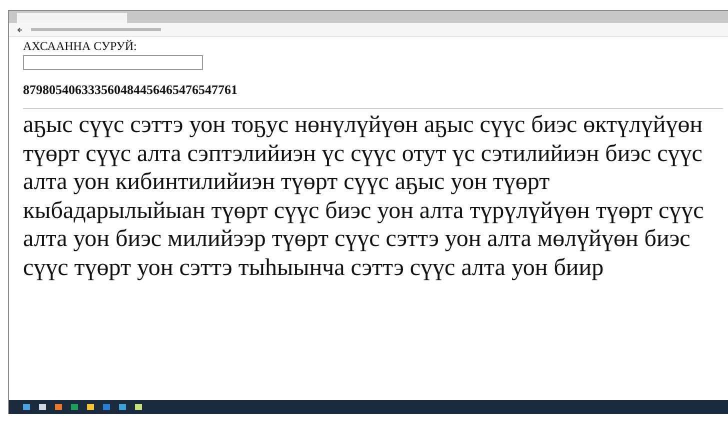 Image resolution: width=728 pixels, height=428 pixels. Describe the element at coordinates (20, 29) in the screenshot. I see `back-icon` at that location.